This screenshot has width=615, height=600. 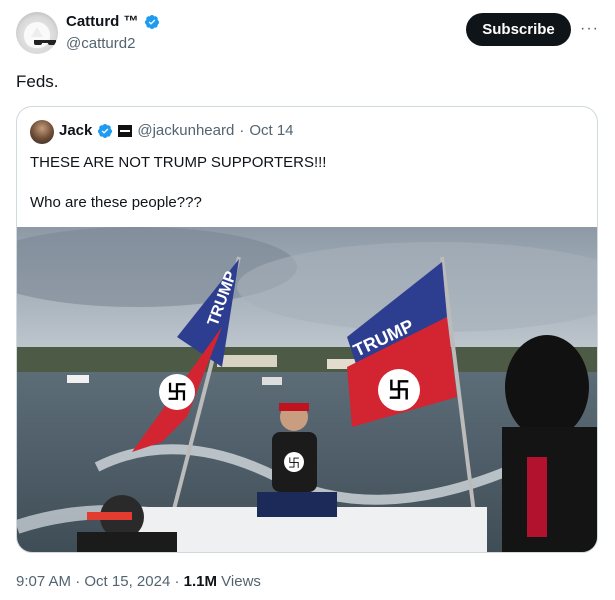 I want to click on quoted-author-handle: @jackunheard, so click(x=185, y=130).